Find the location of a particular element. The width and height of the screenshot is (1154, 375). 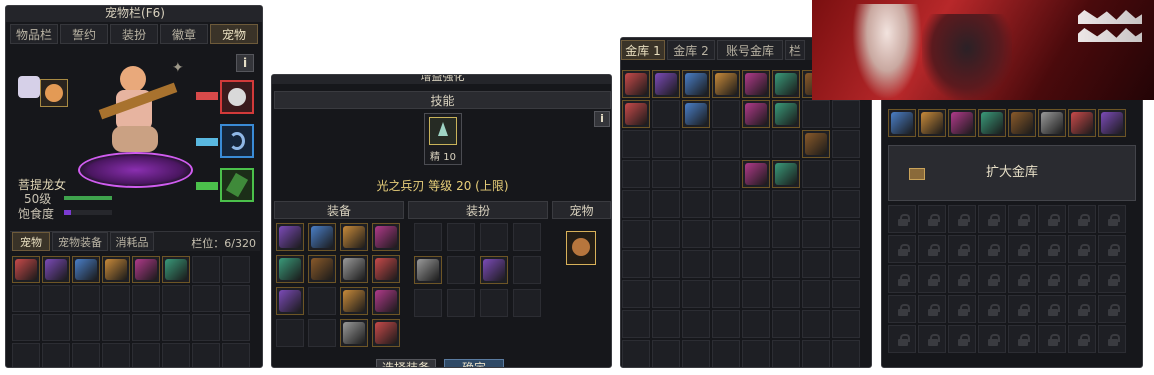

skill-icon-box: 精 10 is located at coordinates (443, 139).